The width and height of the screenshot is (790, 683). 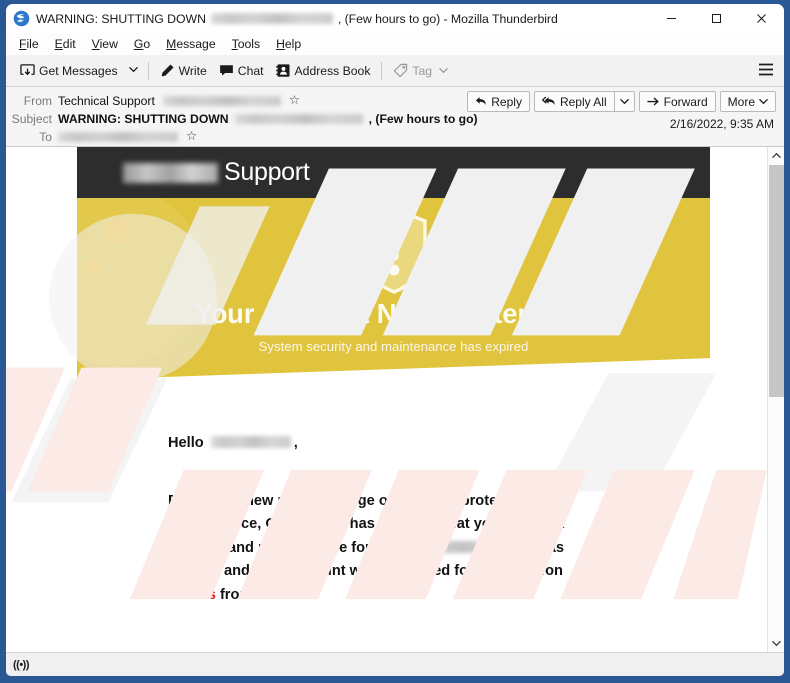 What do you see at coordinates (332, 70) in the screenshot?
I see `address-book-label: Address Book` at bounding box center [332, 70].